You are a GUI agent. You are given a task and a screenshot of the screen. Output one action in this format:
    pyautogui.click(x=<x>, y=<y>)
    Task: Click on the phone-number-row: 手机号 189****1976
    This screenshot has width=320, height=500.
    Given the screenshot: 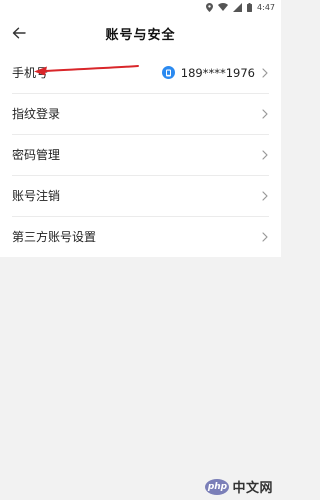 What is the action you would take?
    pyautogui.click(x=140, y=72)
    